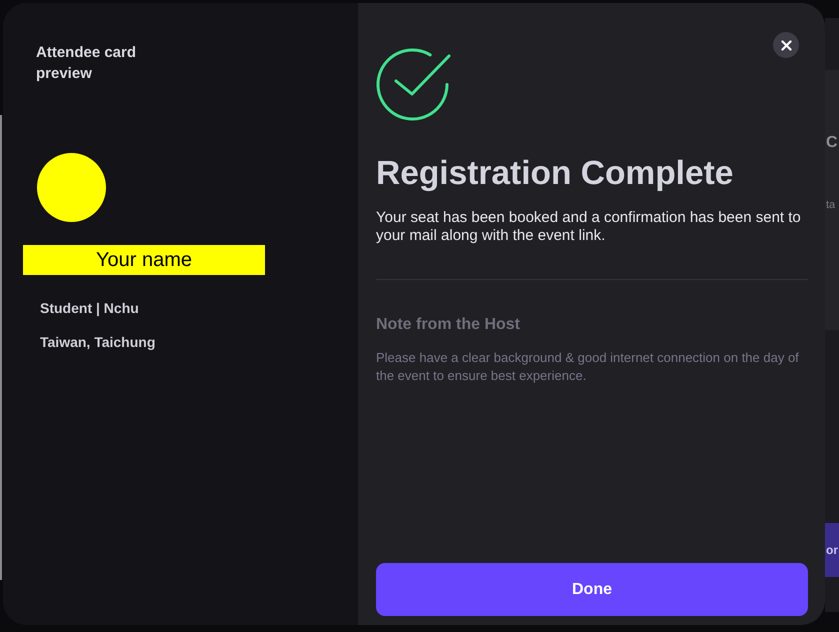 The image size is (839, 632). What do you see at coordinates (588, 367) in the screenshot?
I see `host-note: Please have a clear background & good internet connection on the day of the event to ensure best experience.` at bounding box center [588, 367].